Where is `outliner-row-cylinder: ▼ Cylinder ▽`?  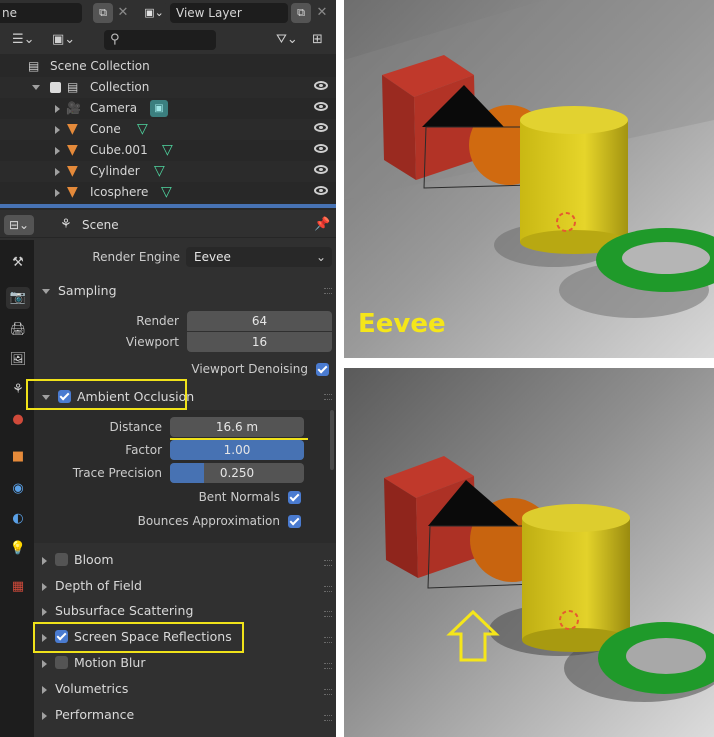
outliner-row-cylinder: ▼ Cylinder ▽ is located at coordinates (168, 171).